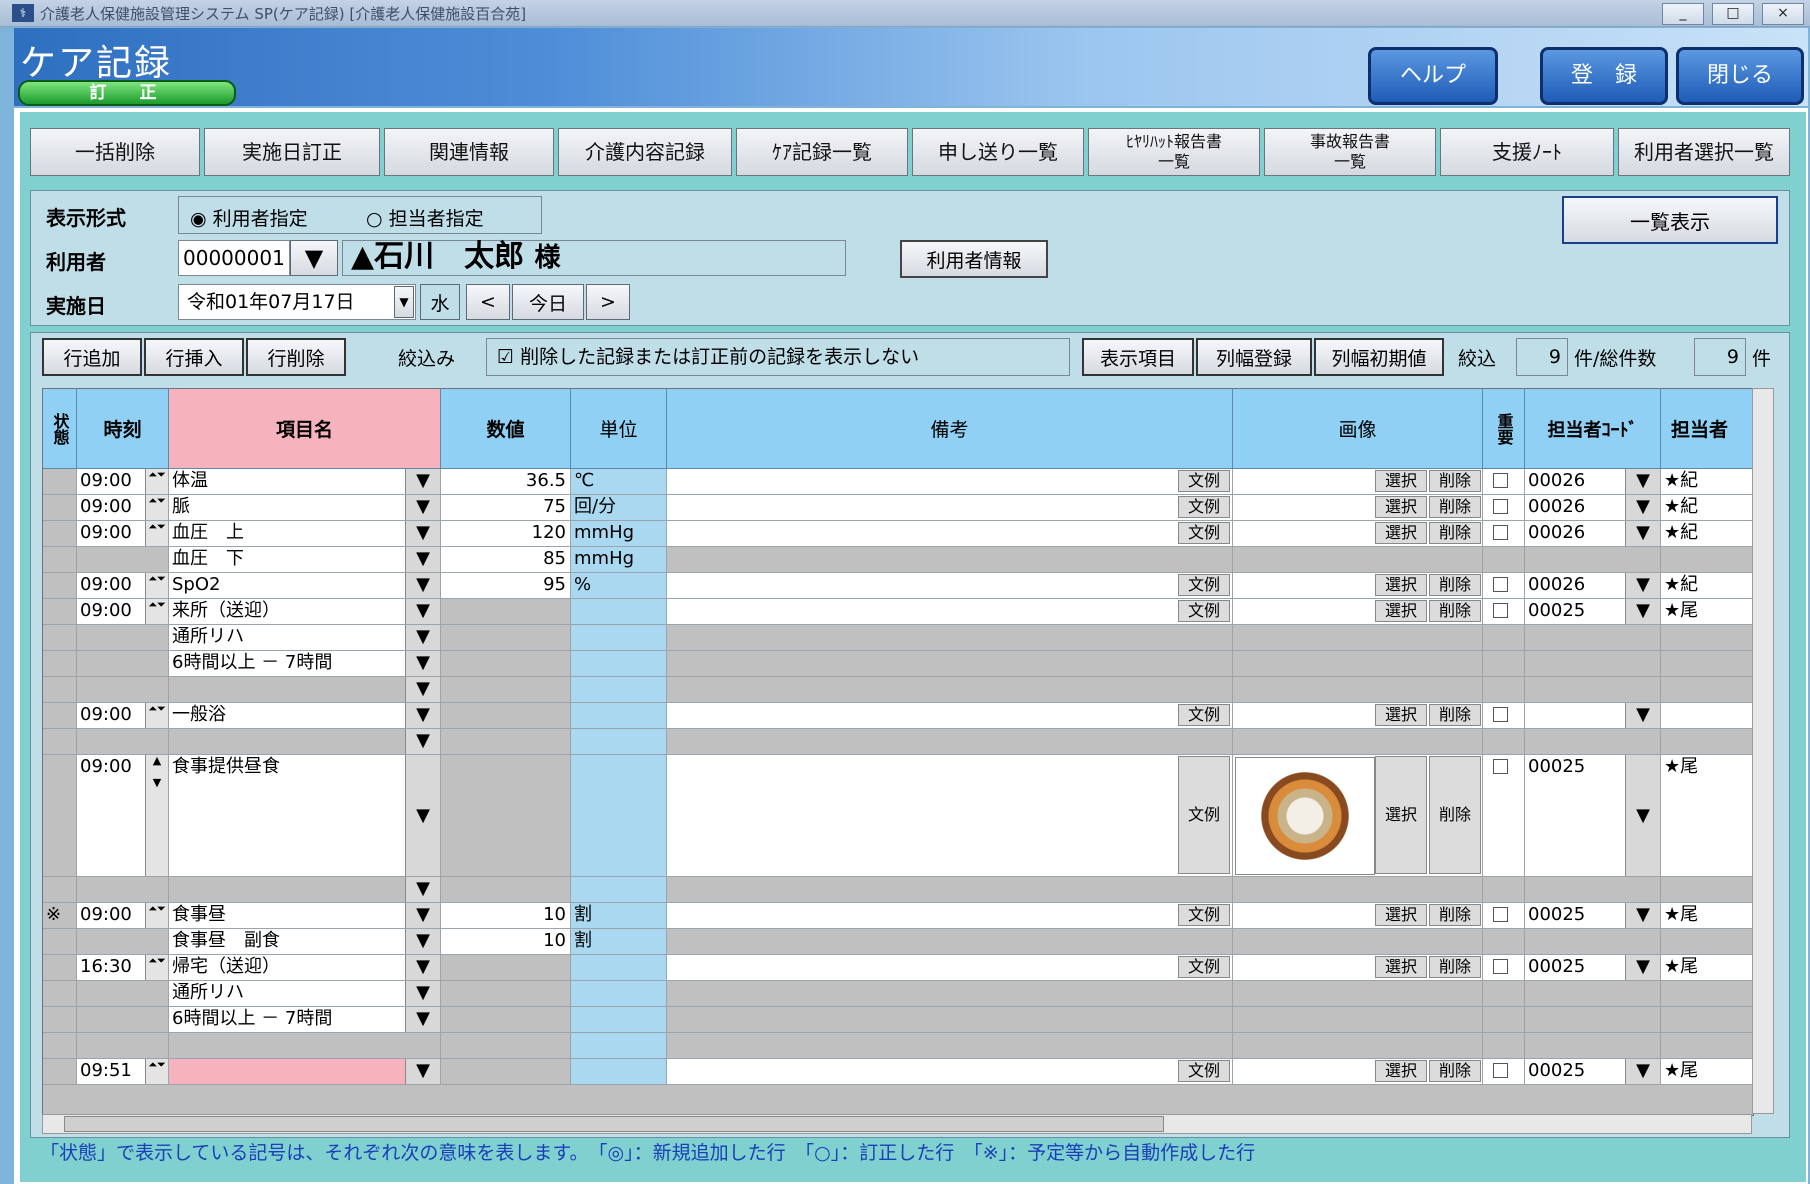 This screenshot has width=1810, height=1184. Describe the element at coordinates (778, 357) in the screenshot. I see `hide-deleted-checkbox: ☑ 削除した記録または訂正前の記録を表示しない` at that location.